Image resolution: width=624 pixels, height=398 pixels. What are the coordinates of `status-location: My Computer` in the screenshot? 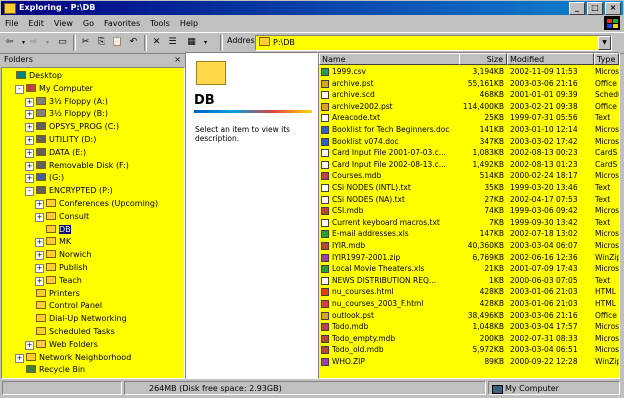 It's located at (554, 388).